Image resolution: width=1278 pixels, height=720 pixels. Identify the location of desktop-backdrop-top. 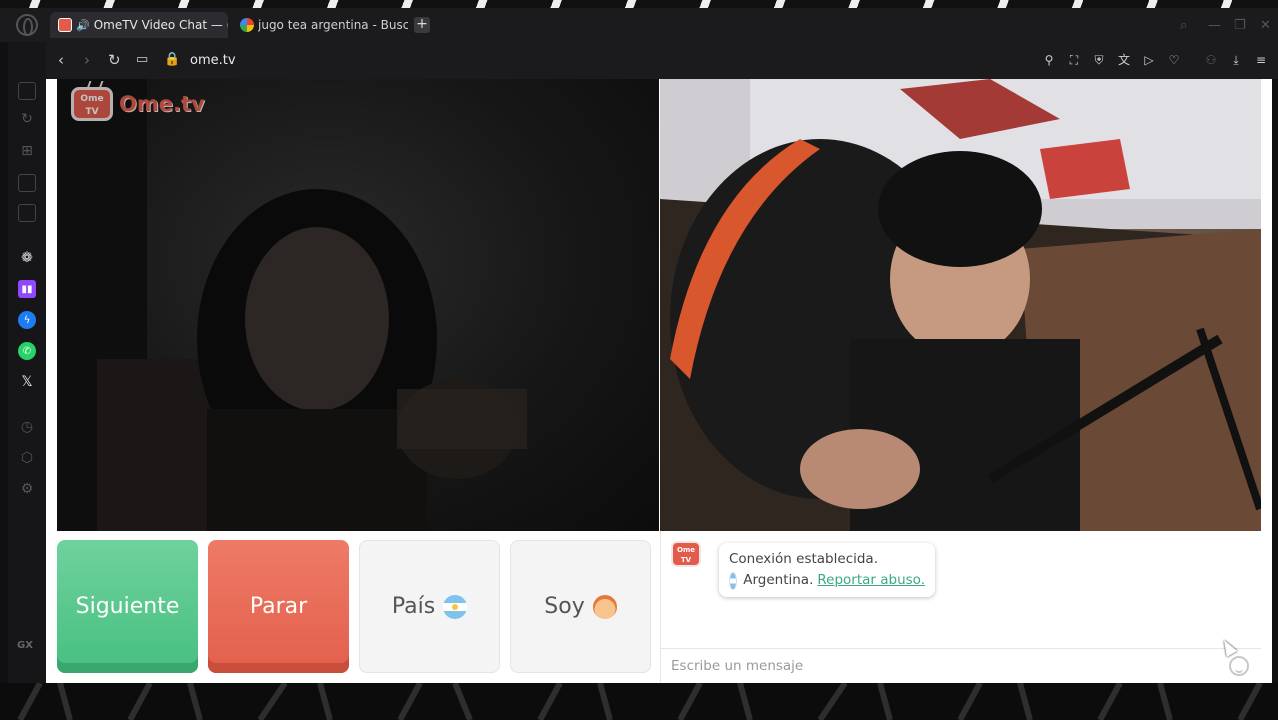
(639, 4).